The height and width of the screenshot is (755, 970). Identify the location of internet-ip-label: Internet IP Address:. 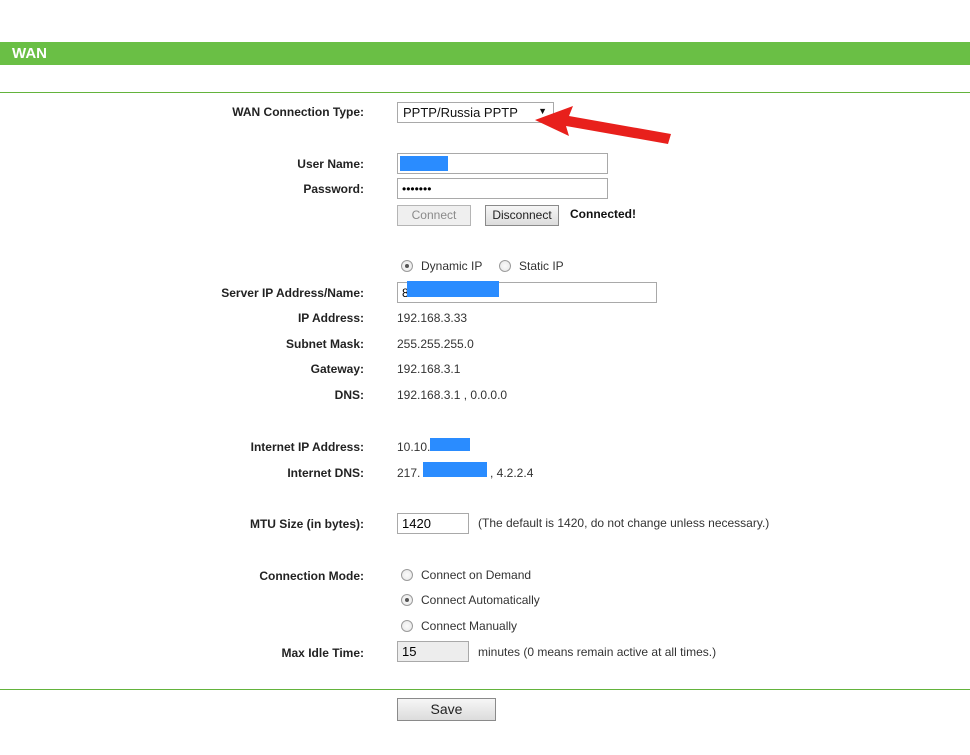
(307, 447).